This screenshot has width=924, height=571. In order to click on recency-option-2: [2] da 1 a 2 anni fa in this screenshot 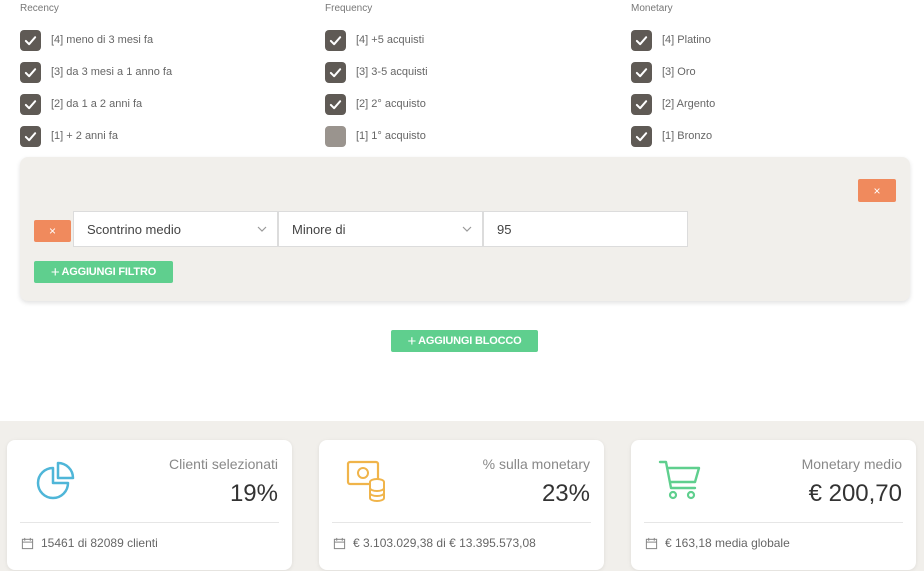, I will do `click(96, 104)`.